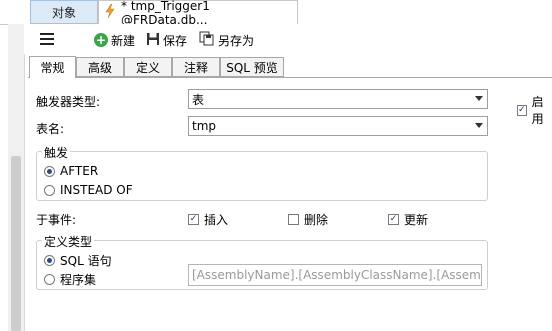 The width and height of the screenshot is (552, 331). I want to click on left-scrollbar-thumb, so click(16, 243).